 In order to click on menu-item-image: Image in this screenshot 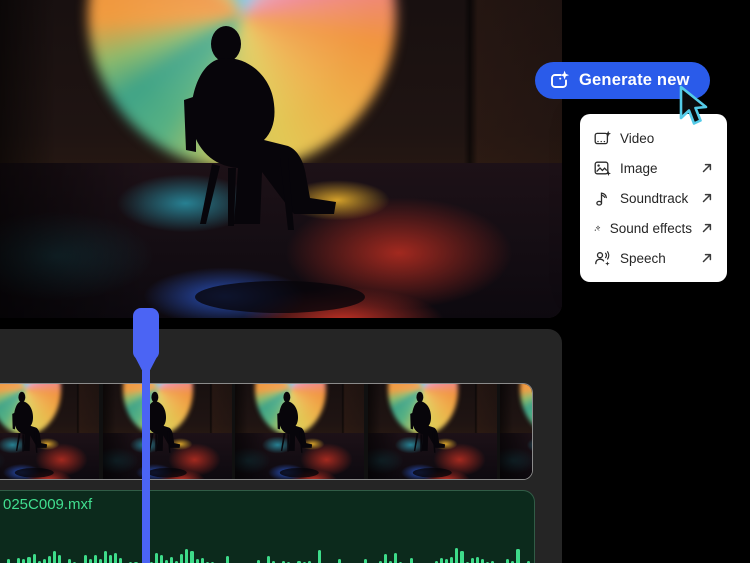, I will do `click(653, 168)`.